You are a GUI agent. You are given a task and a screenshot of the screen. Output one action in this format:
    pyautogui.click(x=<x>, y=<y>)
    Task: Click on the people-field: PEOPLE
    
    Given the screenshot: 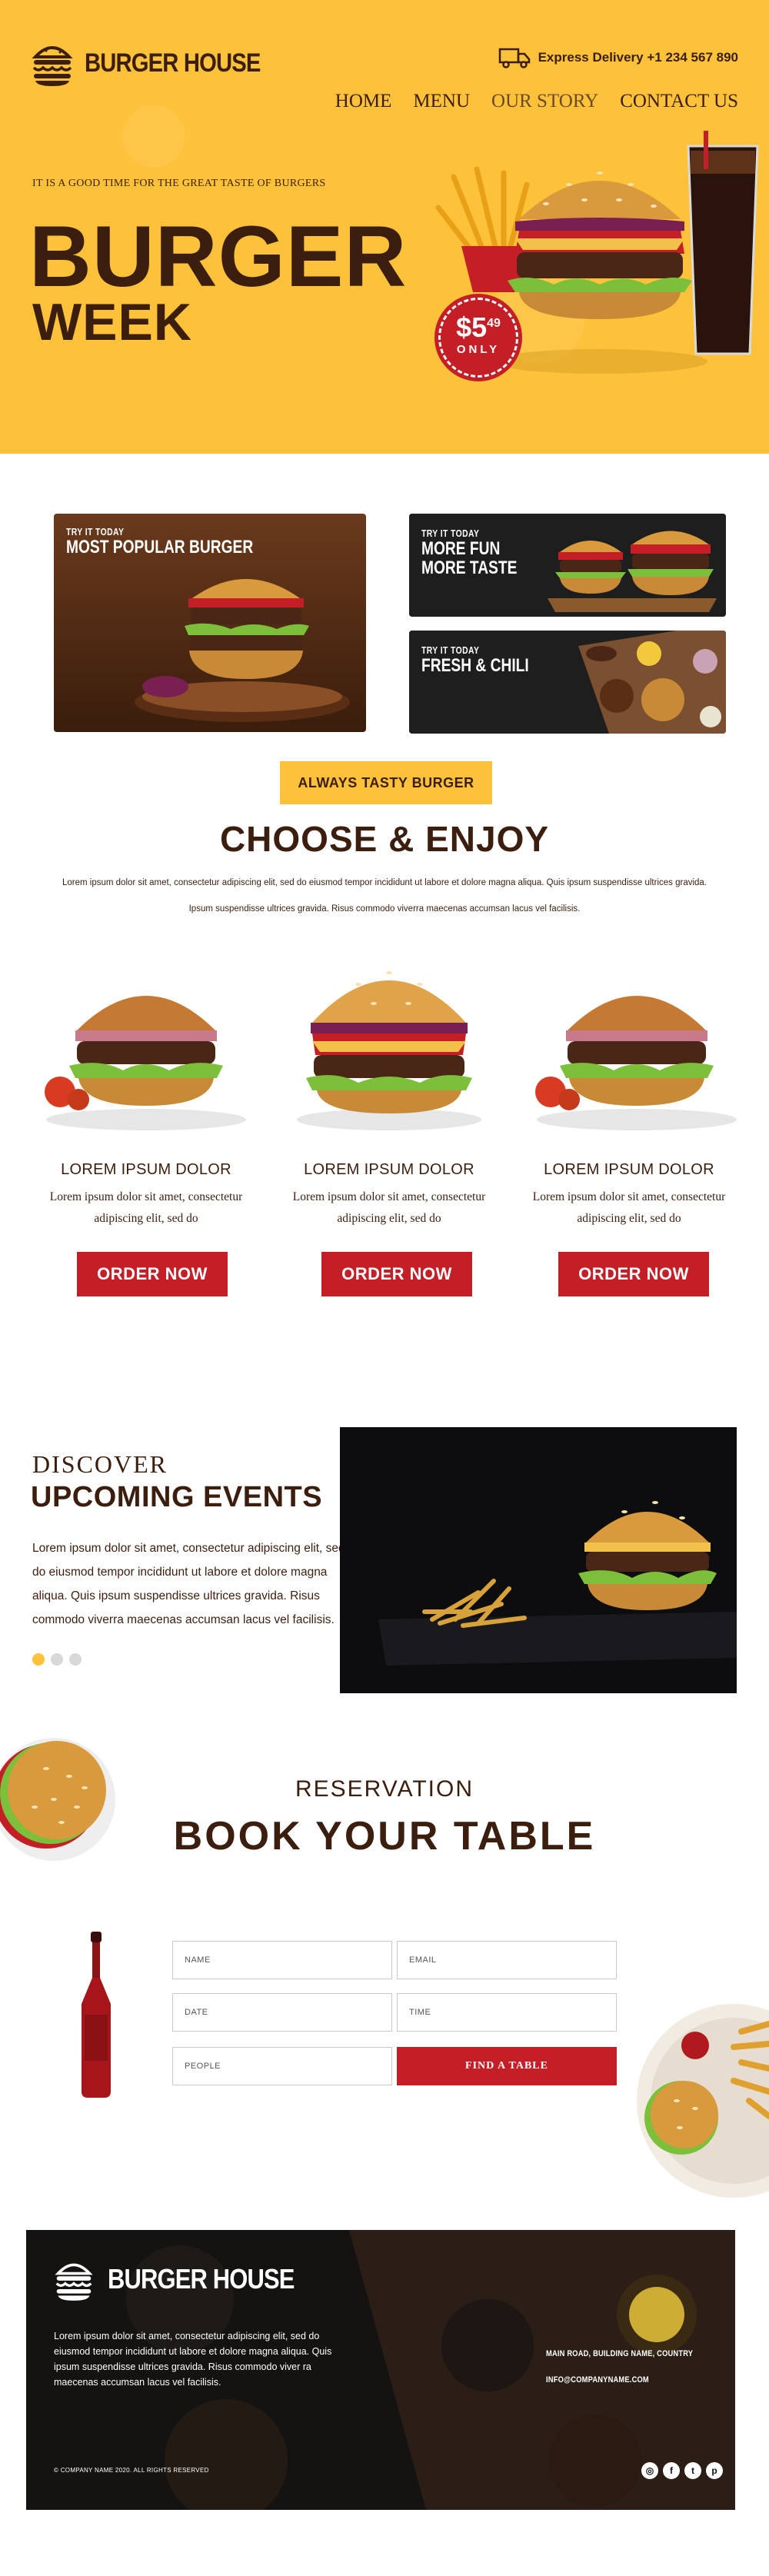 What is the action you would take?
    pyautogui.click(x=282, y=2066)
    